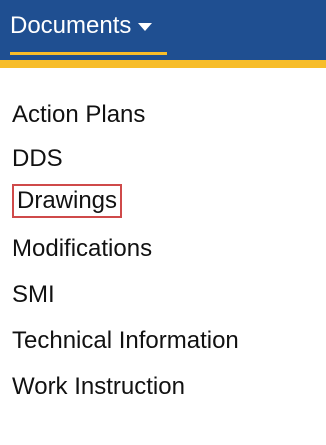  I want to click on active-menu-underline, so click(88, 53).